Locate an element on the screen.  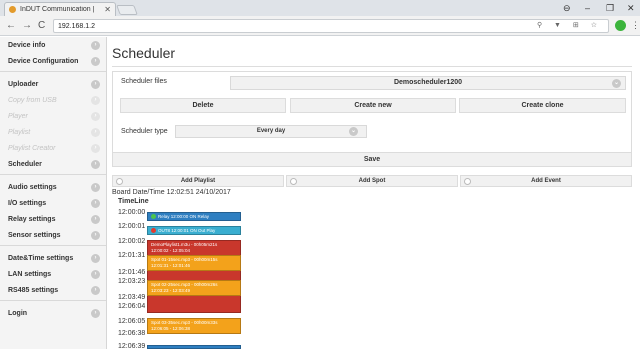
board-datetime: Board Date/Time 12:02:51 24/10/2017 is located at coordinates (171, 192).